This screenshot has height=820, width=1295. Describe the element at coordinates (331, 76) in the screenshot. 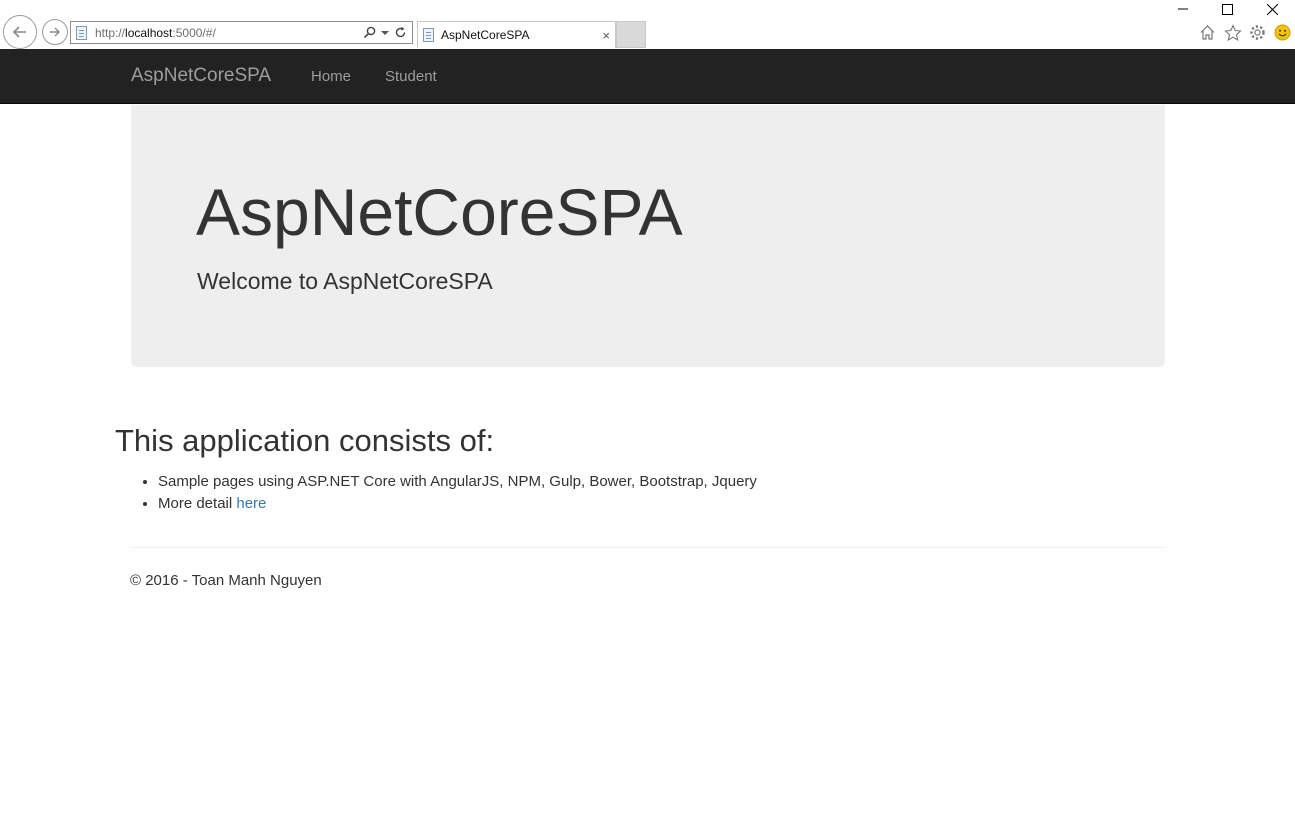

I see `nav-item-home: Home` at that location.